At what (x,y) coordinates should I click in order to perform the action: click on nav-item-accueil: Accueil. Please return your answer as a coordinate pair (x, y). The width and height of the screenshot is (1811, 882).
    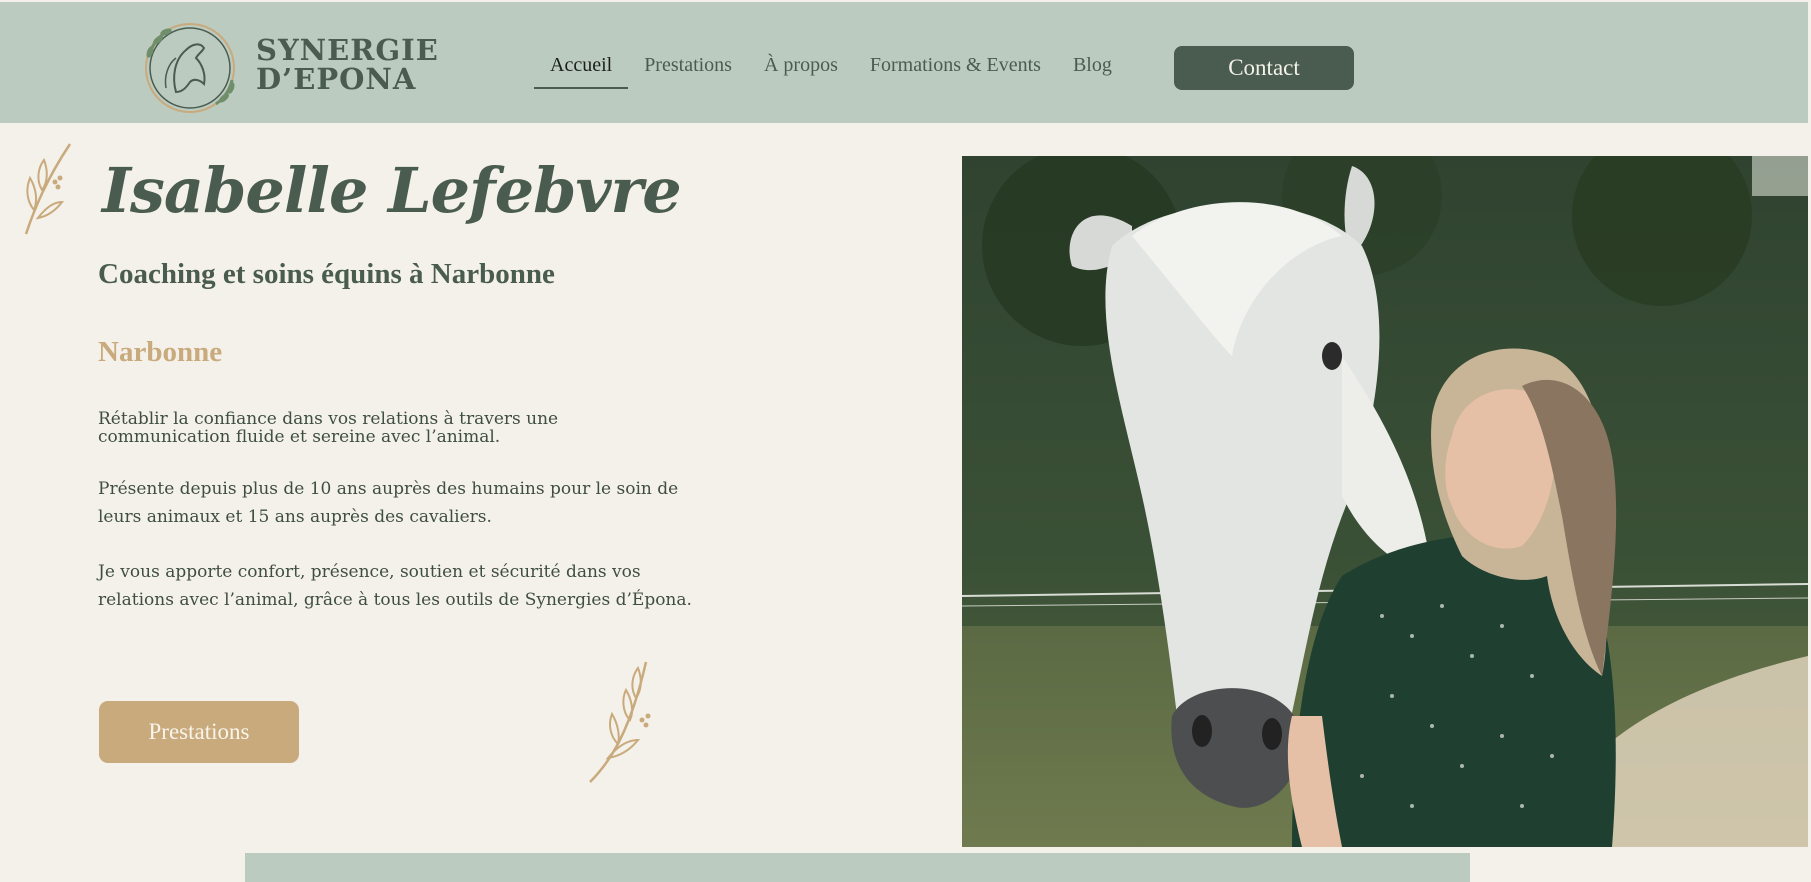
    Looking at the image, I should click on (581, 67).